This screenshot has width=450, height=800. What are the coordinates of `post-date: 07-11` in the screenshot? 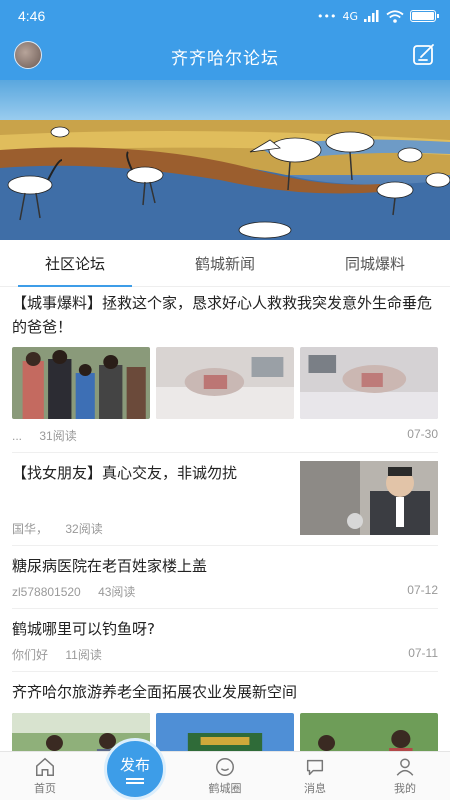 It's located at (423, 653).